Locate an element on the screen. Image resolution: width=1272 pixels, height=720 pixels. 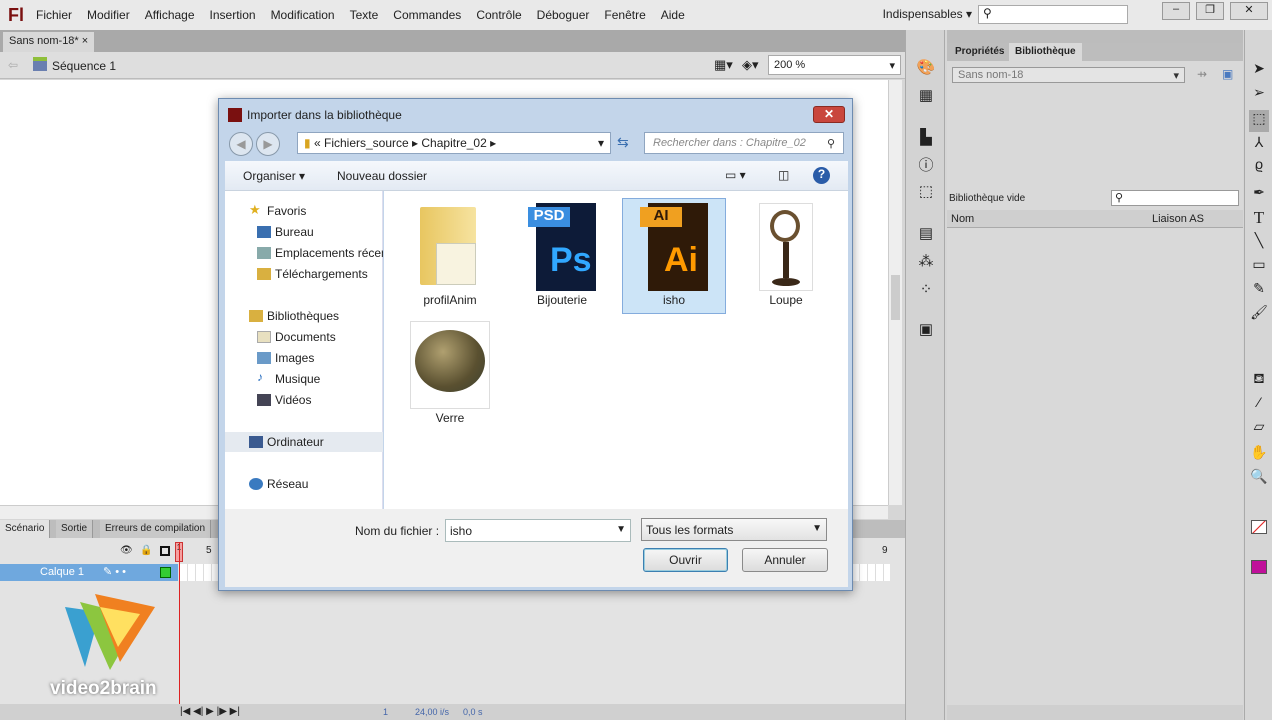
file-item-profilanim: profilAnim is located at coordinates (450, 257).